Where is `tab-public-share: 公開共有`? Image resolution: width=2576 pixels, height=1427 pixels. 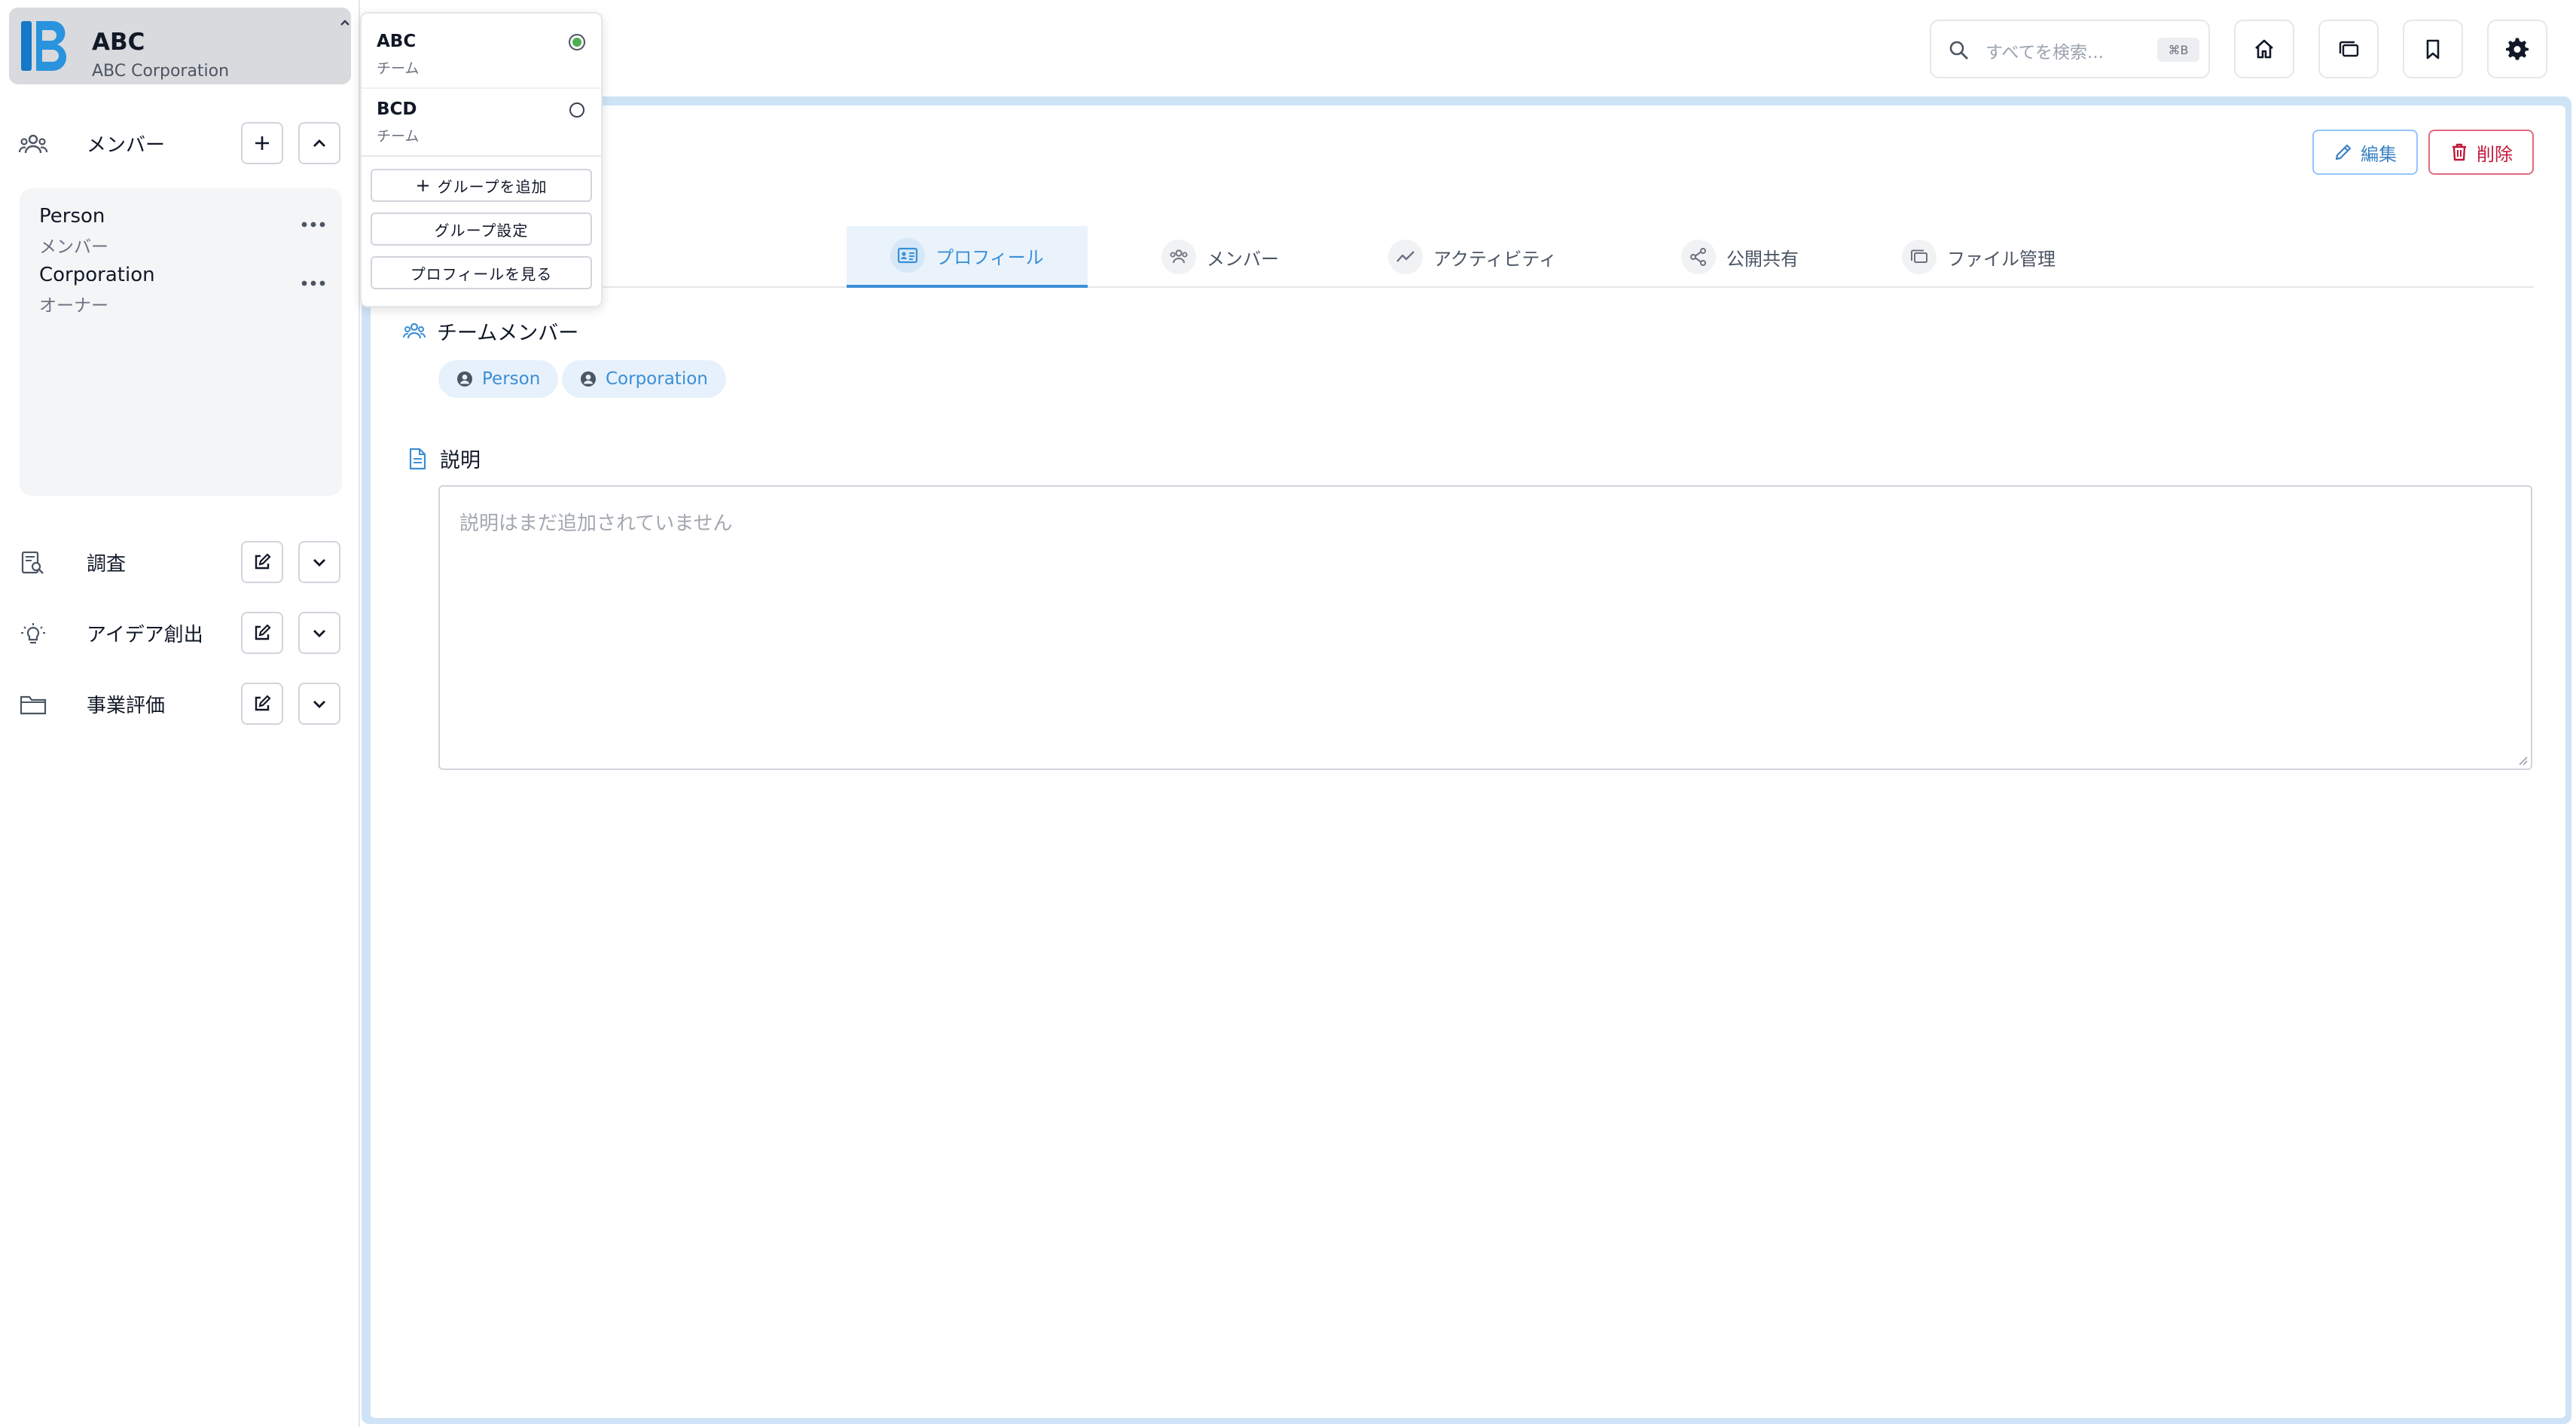 tab-public-share: 公開共有 is located at coordinates (1740, 257).